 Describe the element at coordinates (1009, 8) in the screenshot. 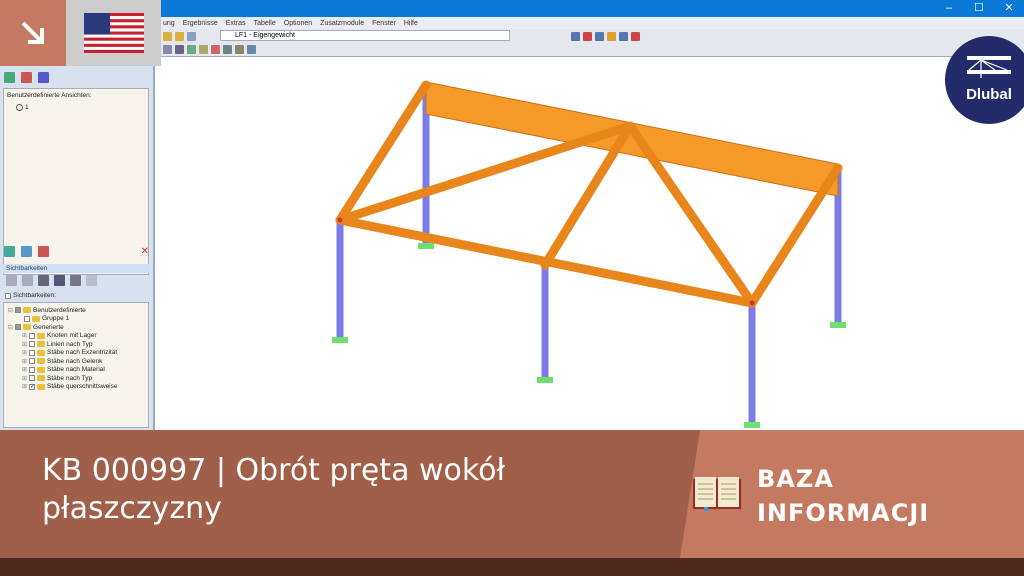

I see `close-button: ✕` at that location.